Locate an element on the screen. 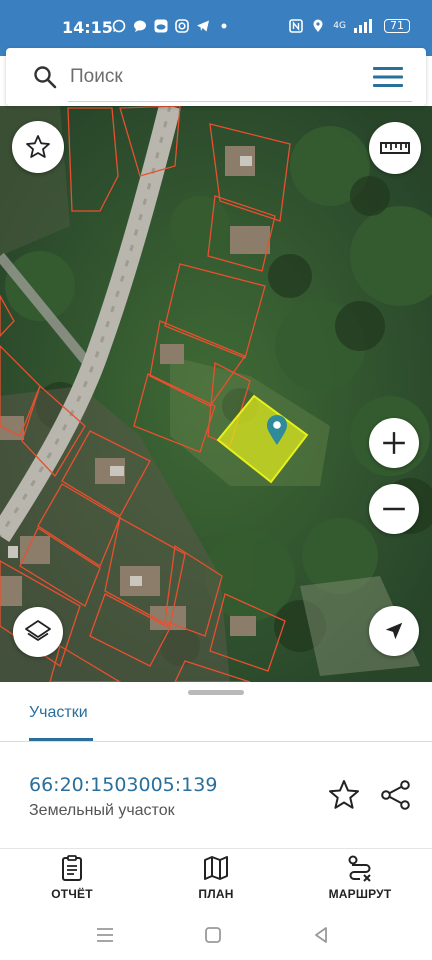 This screenshot has height=960, width=432. nav-divider is located at coordinates (216, 848).